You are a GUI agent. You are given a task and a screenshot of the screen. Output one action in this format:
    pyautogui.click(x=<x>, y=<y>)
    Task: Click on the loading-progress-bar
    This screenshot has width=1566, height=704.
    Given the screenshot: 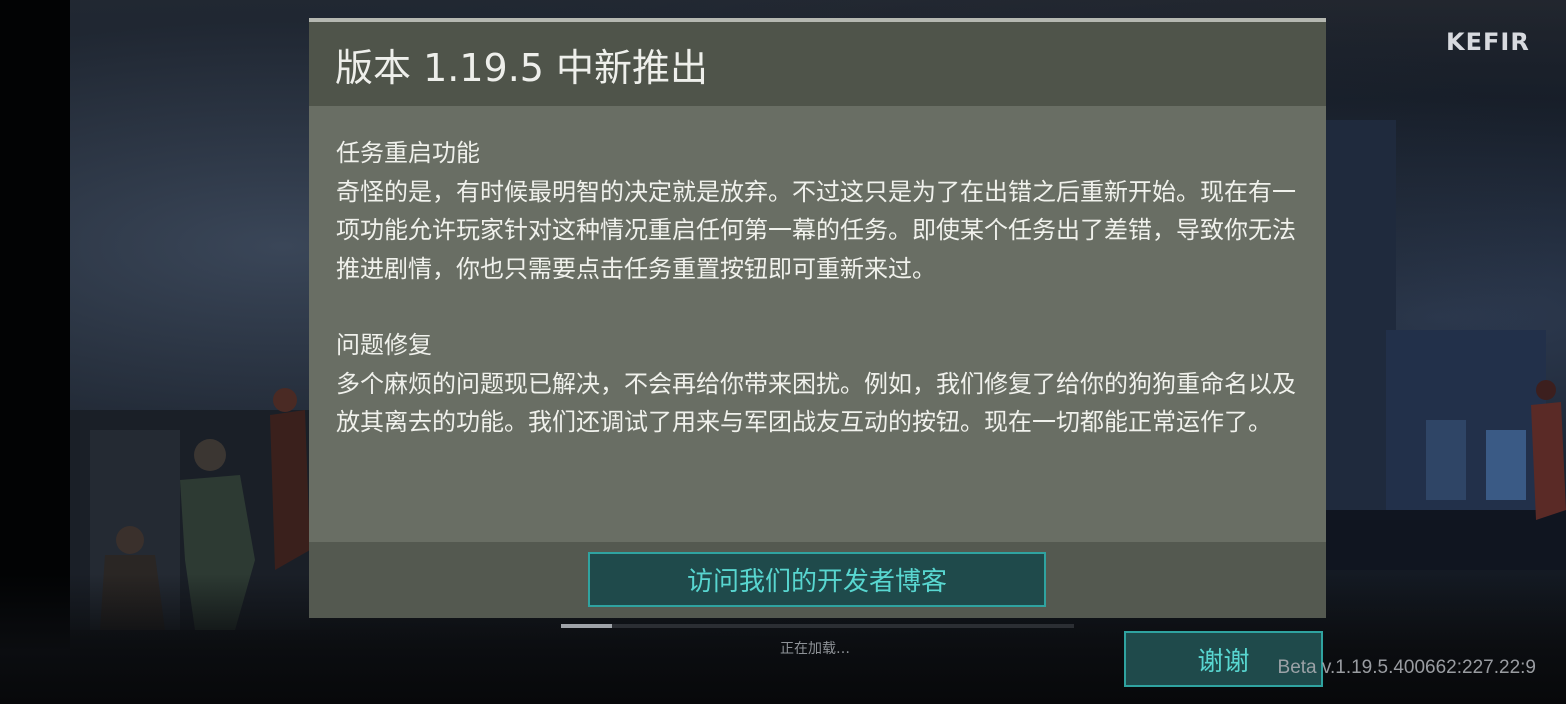 What is the action you would take?
    pyautogui.click(x=817, y=626)
    